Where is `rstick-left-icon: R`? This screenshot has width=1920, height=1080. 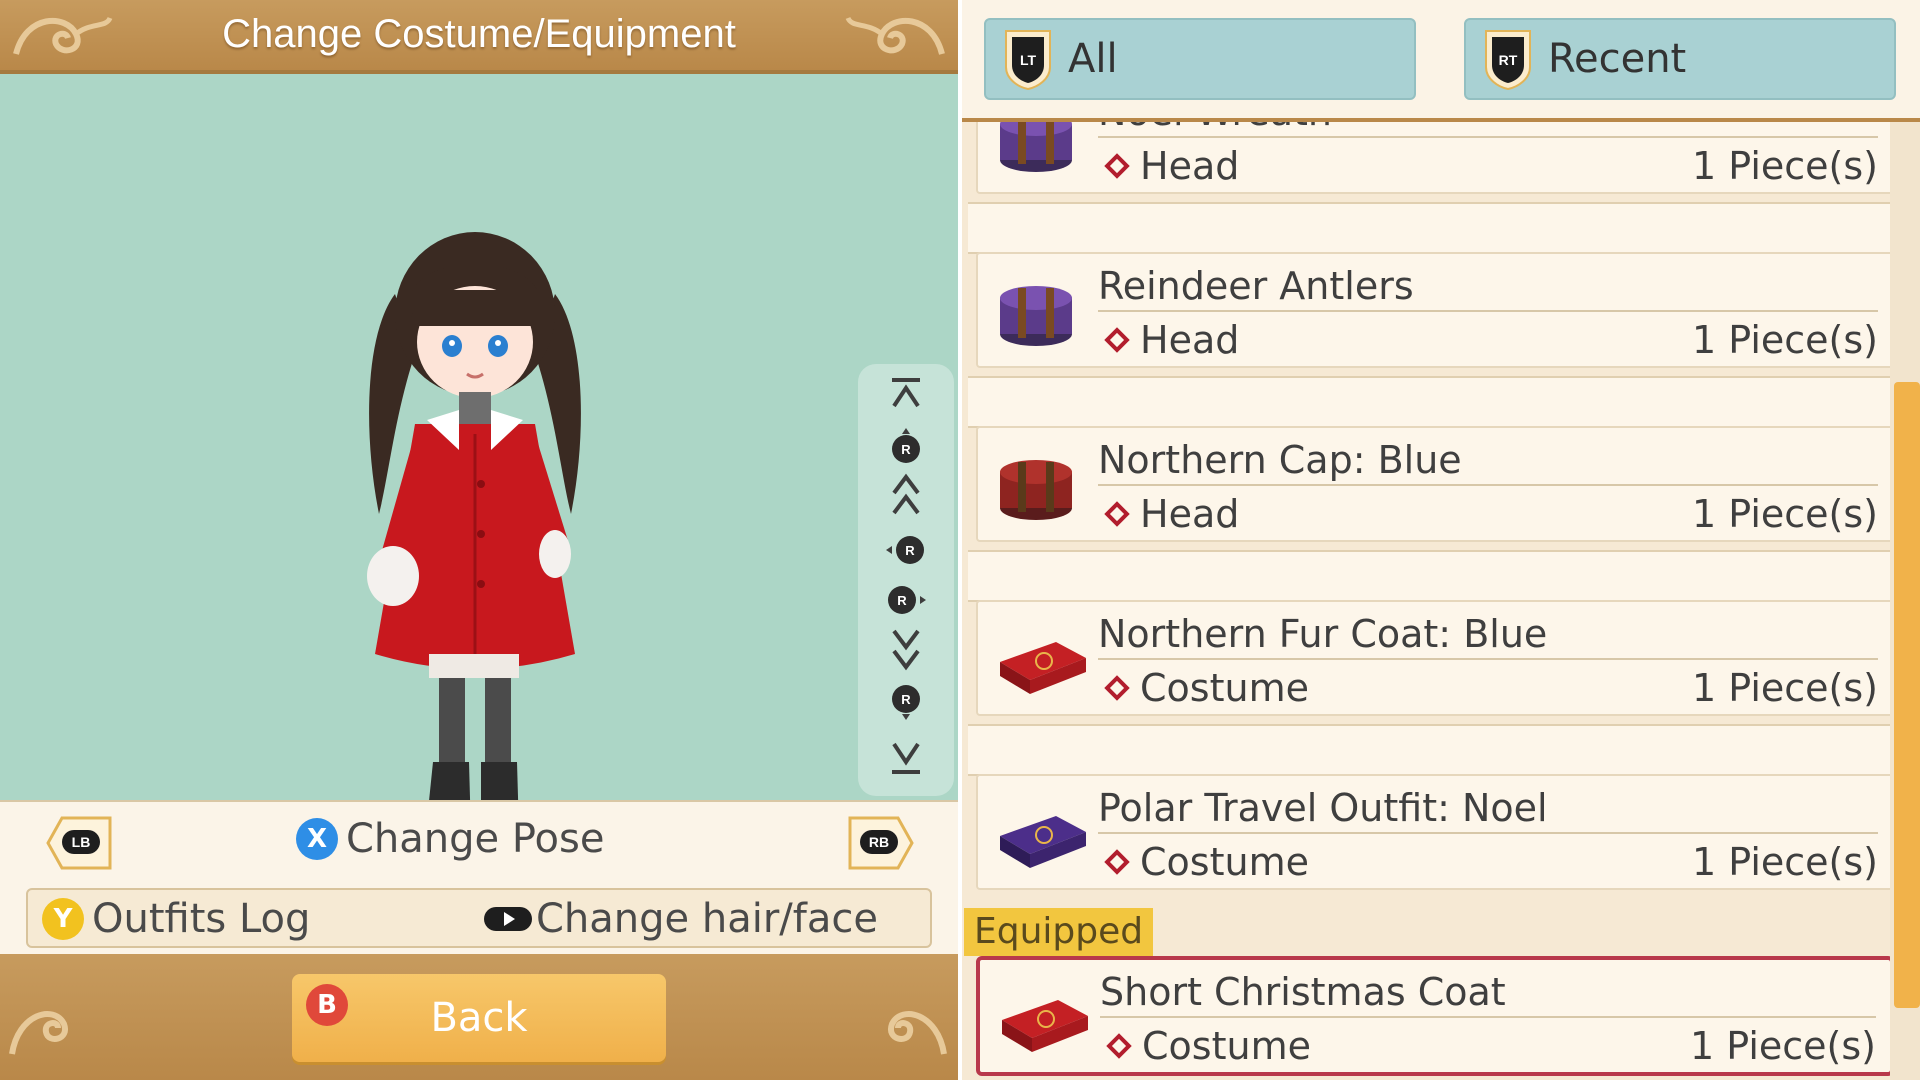
rstick-left-icon: R is located at coordinates (906, 550).